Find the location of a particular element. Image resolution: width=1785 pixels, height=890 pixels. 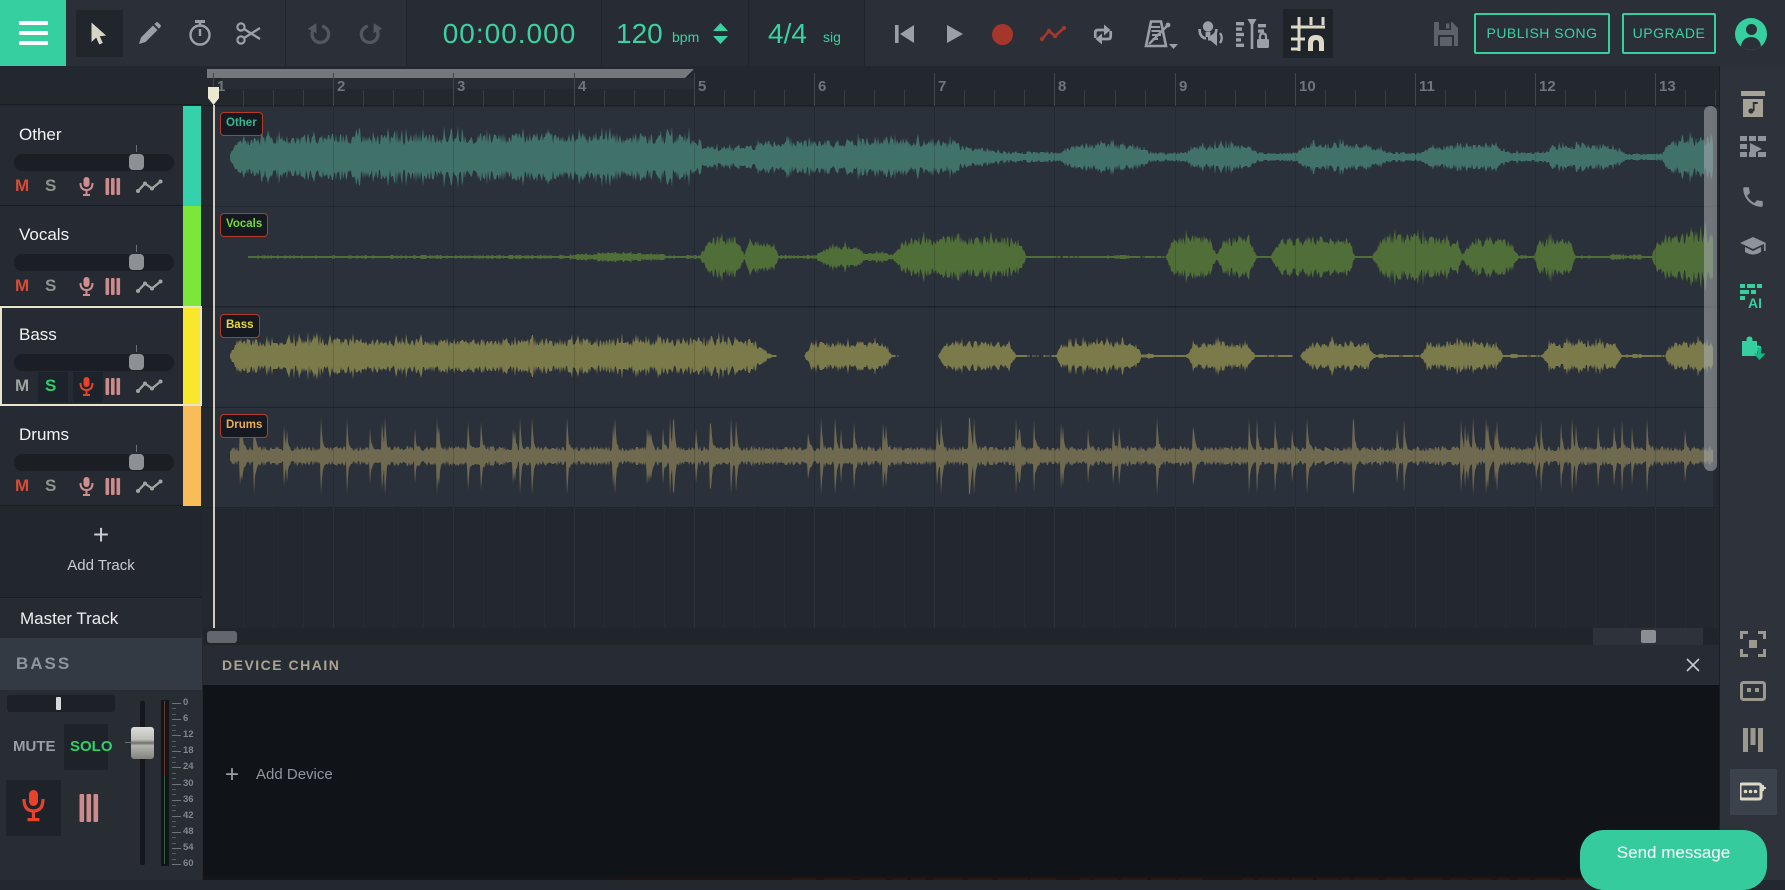

svg-text: AI is located at coordinates (1755, 302).